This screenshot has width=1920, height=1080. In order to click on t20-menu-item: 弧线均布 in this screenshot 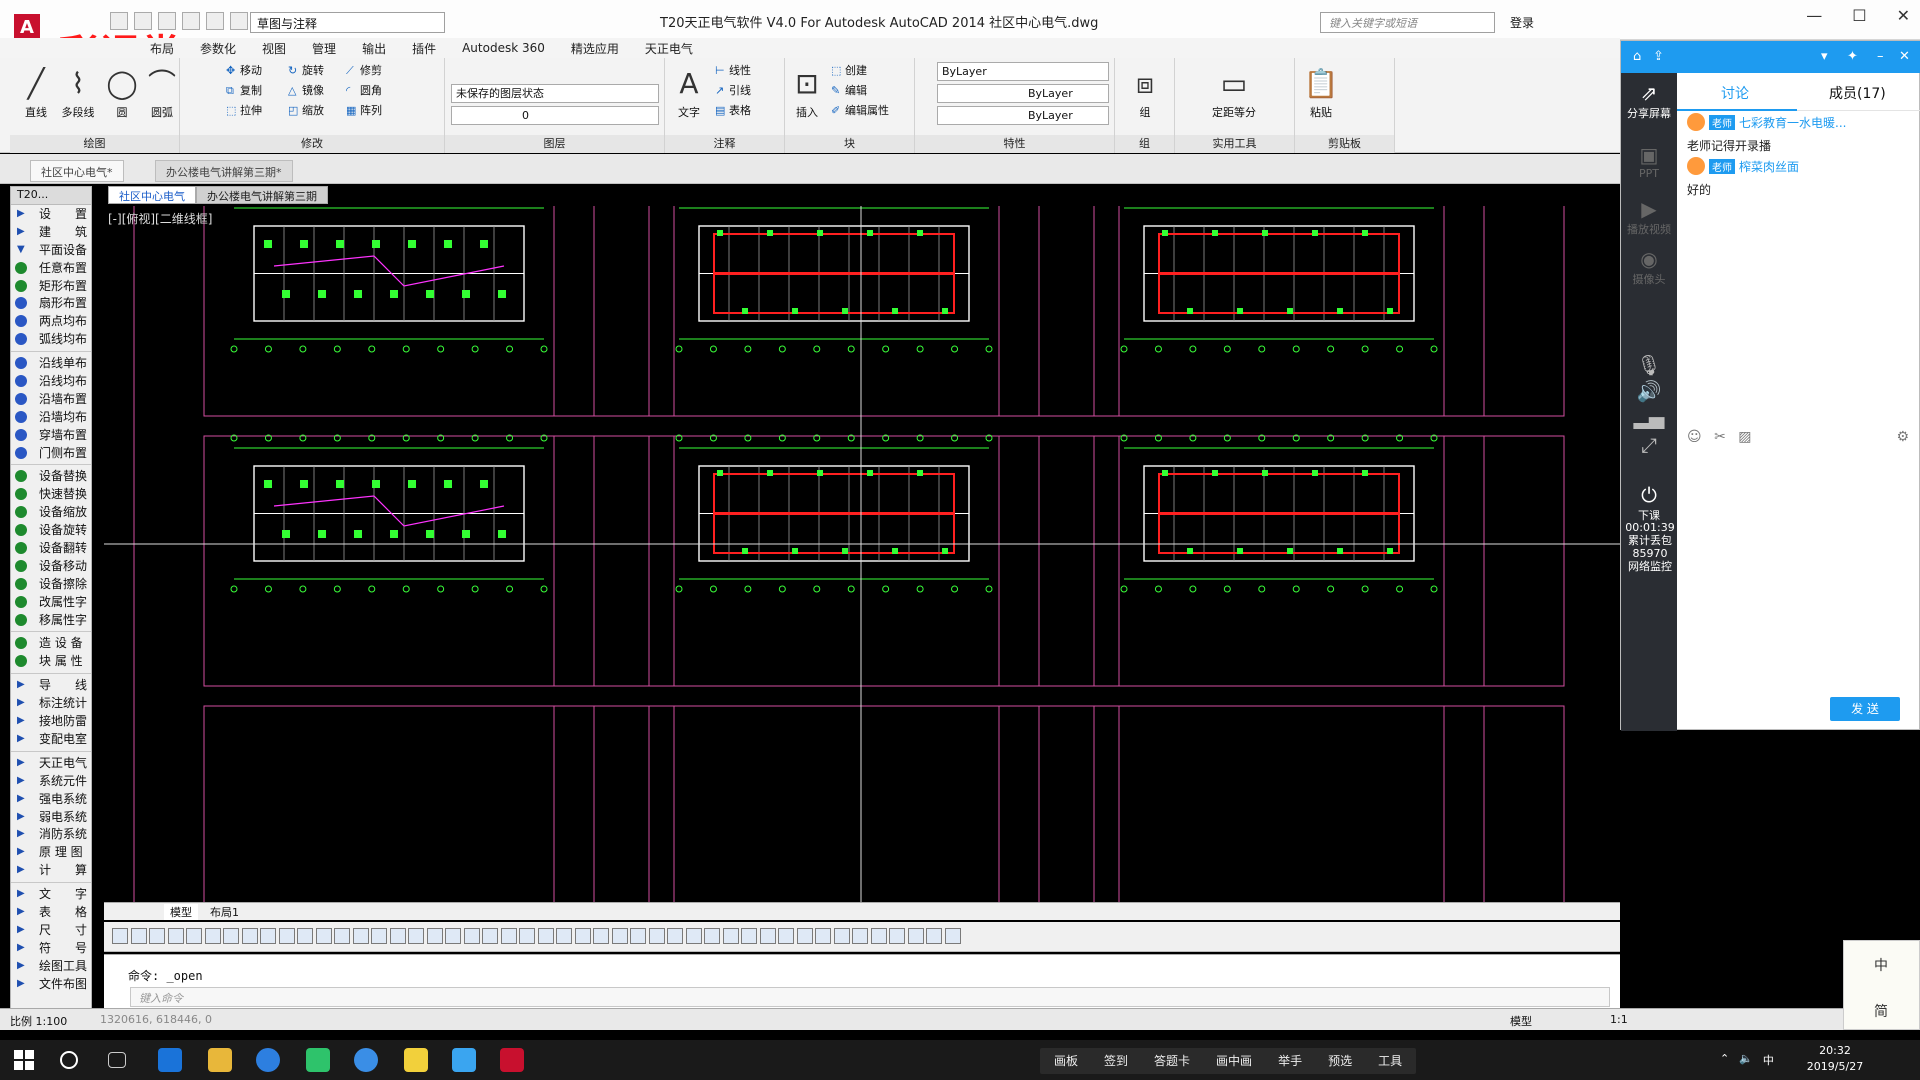, I will do `click(51, 339)`.